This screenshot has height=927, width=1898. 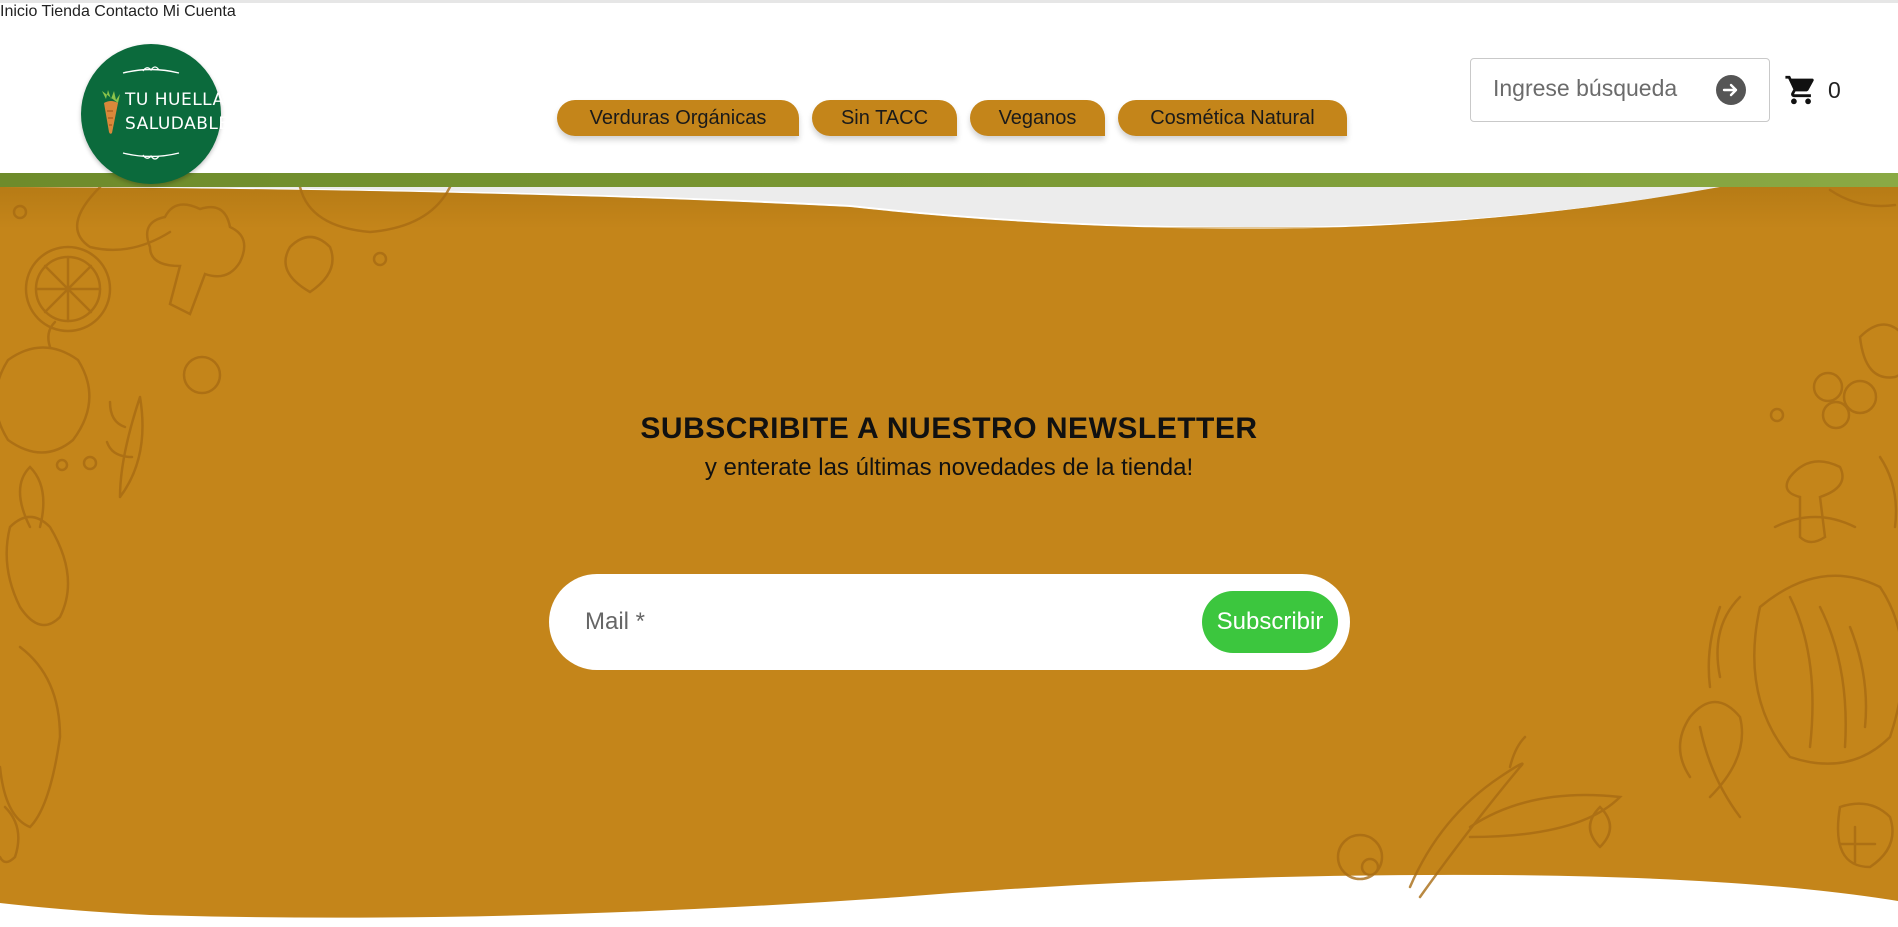 I want to click on category-cosmetica-natural: Cosmética Natural, so click(x=1232, y=118).